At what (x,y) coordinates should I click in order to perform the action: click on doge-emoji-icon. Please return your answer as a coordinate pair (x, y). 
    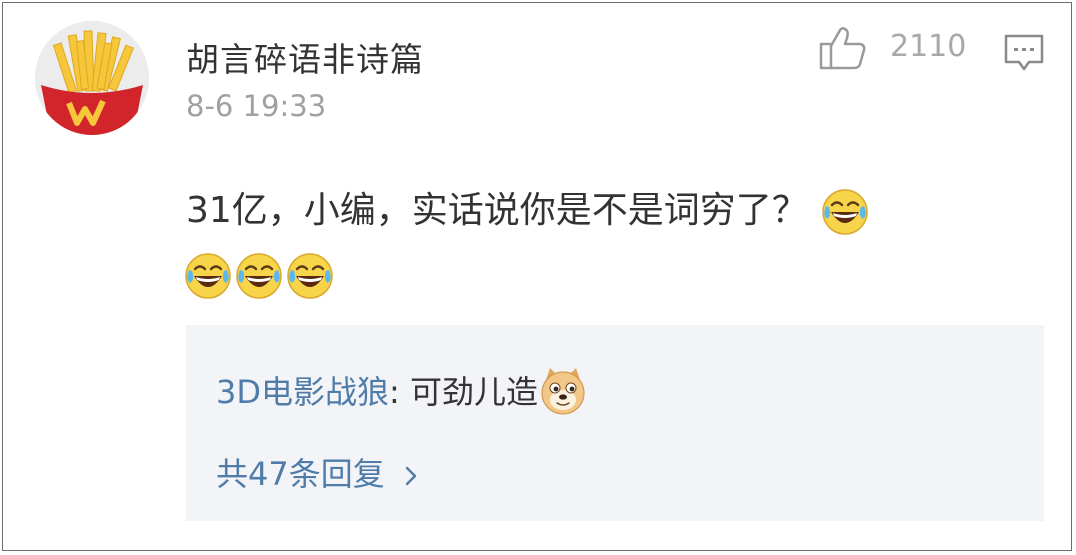
    Looking at the image, I should click on (563, 391).